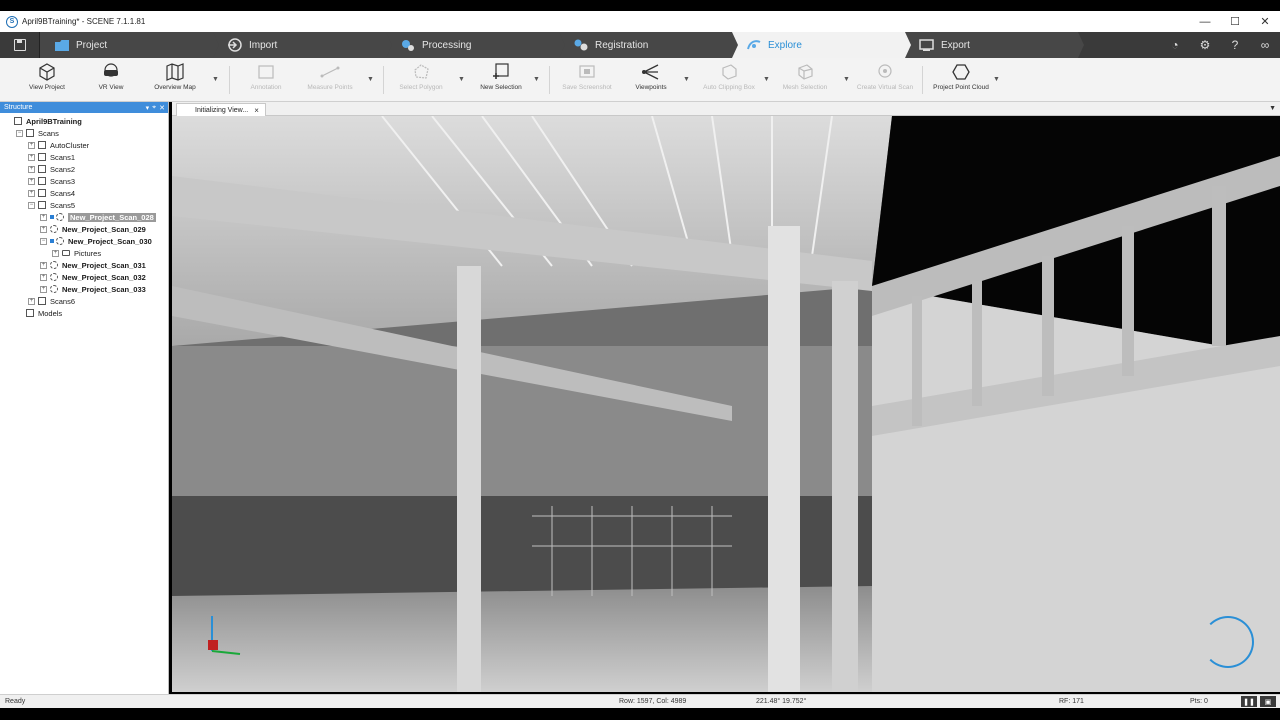 The width and height of the screenshot is (1280, 720). I want to click on status-ready: Ready, so click(15, 701).